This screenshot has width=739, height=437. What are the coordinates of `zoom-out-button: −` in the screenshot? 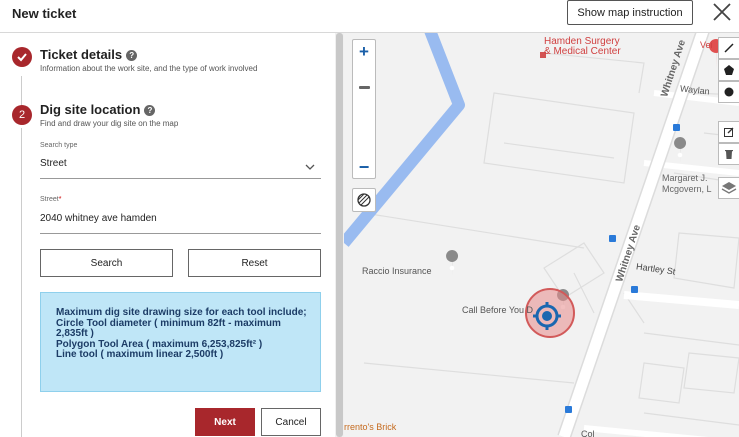 It's located at (364, 167).